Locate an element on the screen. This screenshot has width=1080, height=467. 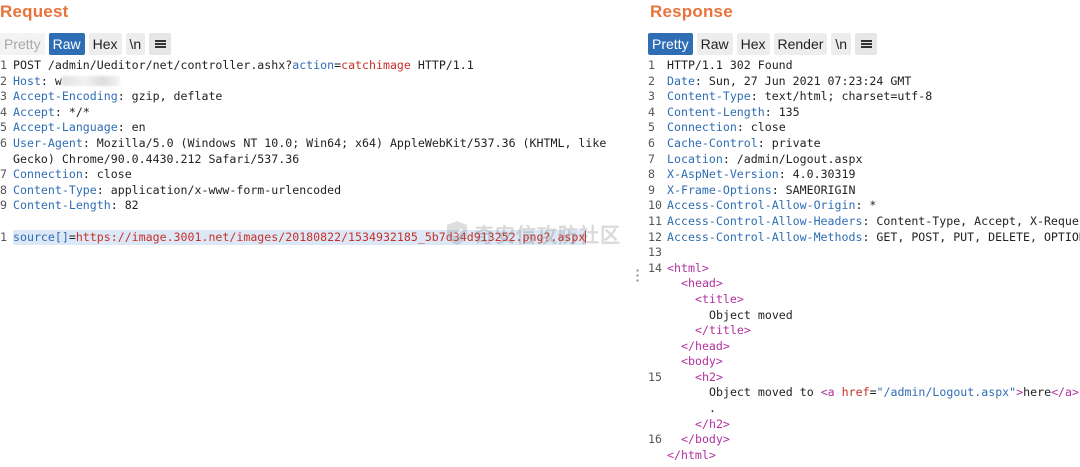
code-line: 8 X-AspNet-Version: 4.0.30319 is located at coordinates (752, 174).